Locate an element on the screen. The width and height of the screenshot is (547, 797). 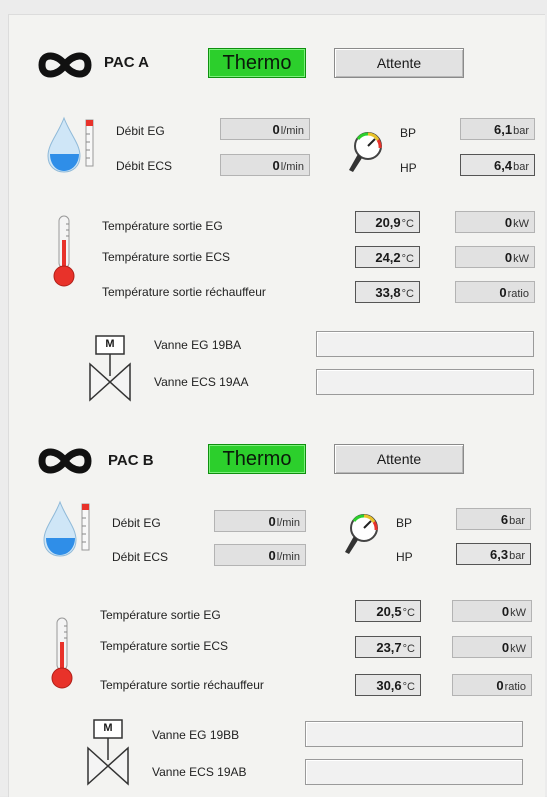
valve-ecs-label: Vanne ECS 19AB is located at coordinates (199, 772).